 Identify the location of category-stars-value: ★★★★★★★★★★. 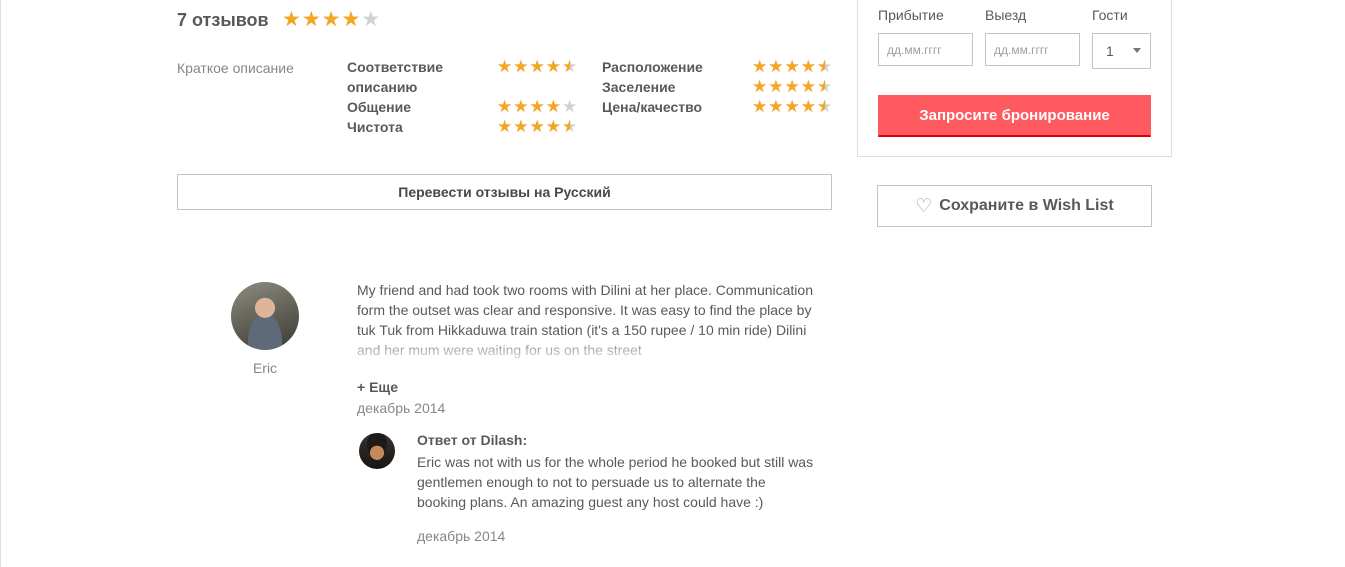
(792, 106).